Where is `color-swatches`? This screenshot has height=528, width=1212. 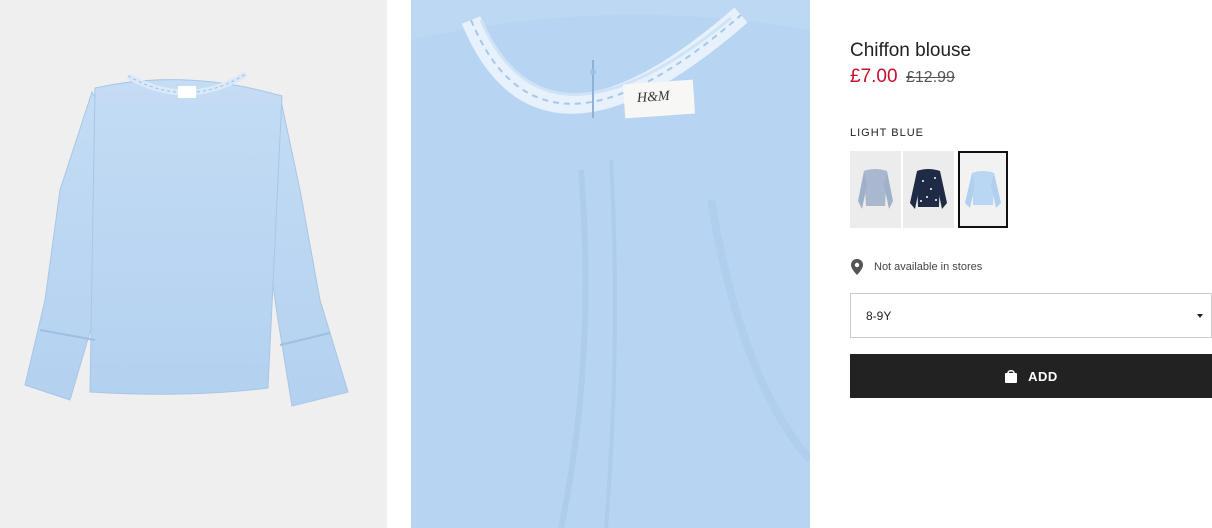 color-swatches is located at coordinates (929, 189).